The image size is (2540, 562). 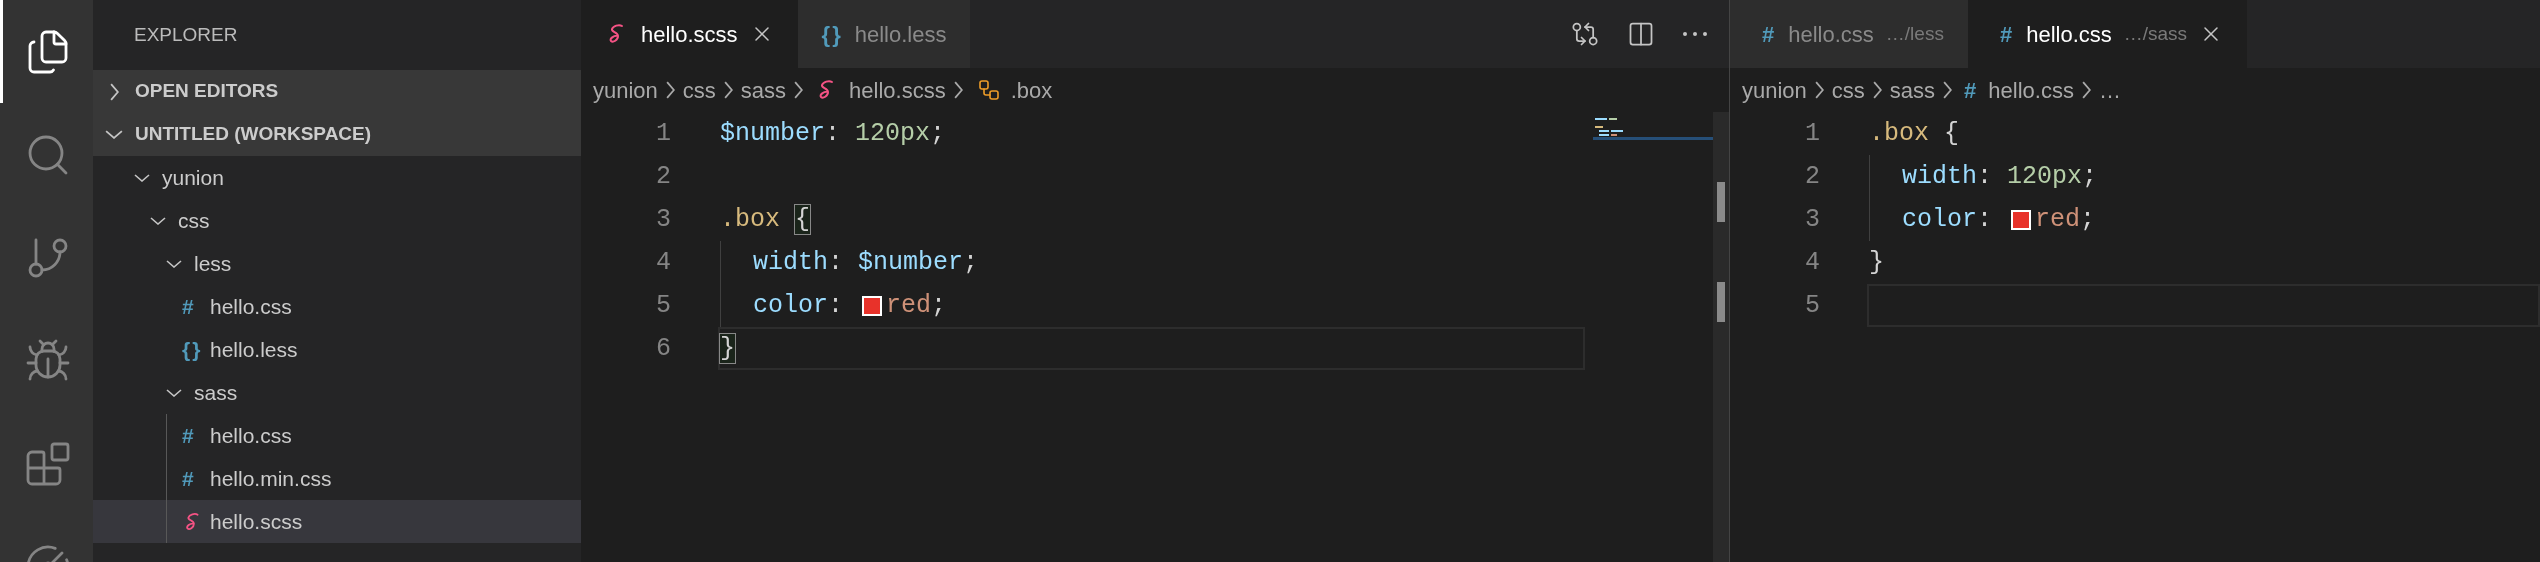 What do you see at coordinates (884, 34) in the screenshot?
I see `editor-tab: {} hello.less` at bounding box center [884, 34].